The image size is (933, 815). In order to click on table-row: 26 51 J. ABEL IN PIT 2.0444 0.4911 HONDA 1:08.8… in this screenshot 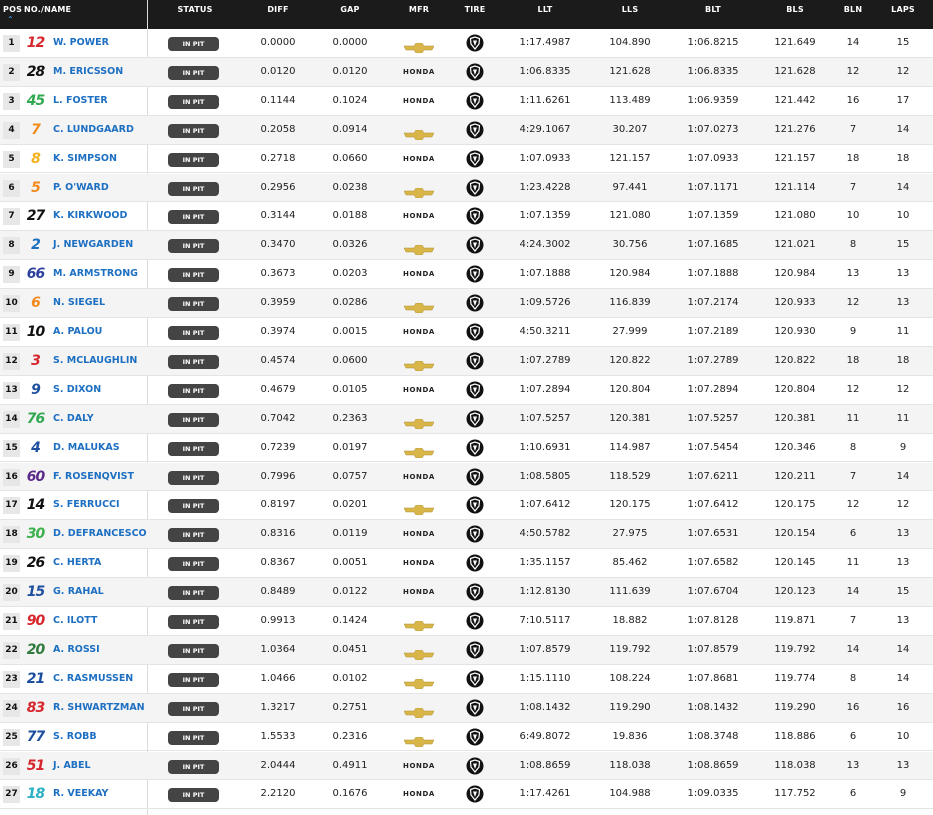, I will do `click(466, 766)`.